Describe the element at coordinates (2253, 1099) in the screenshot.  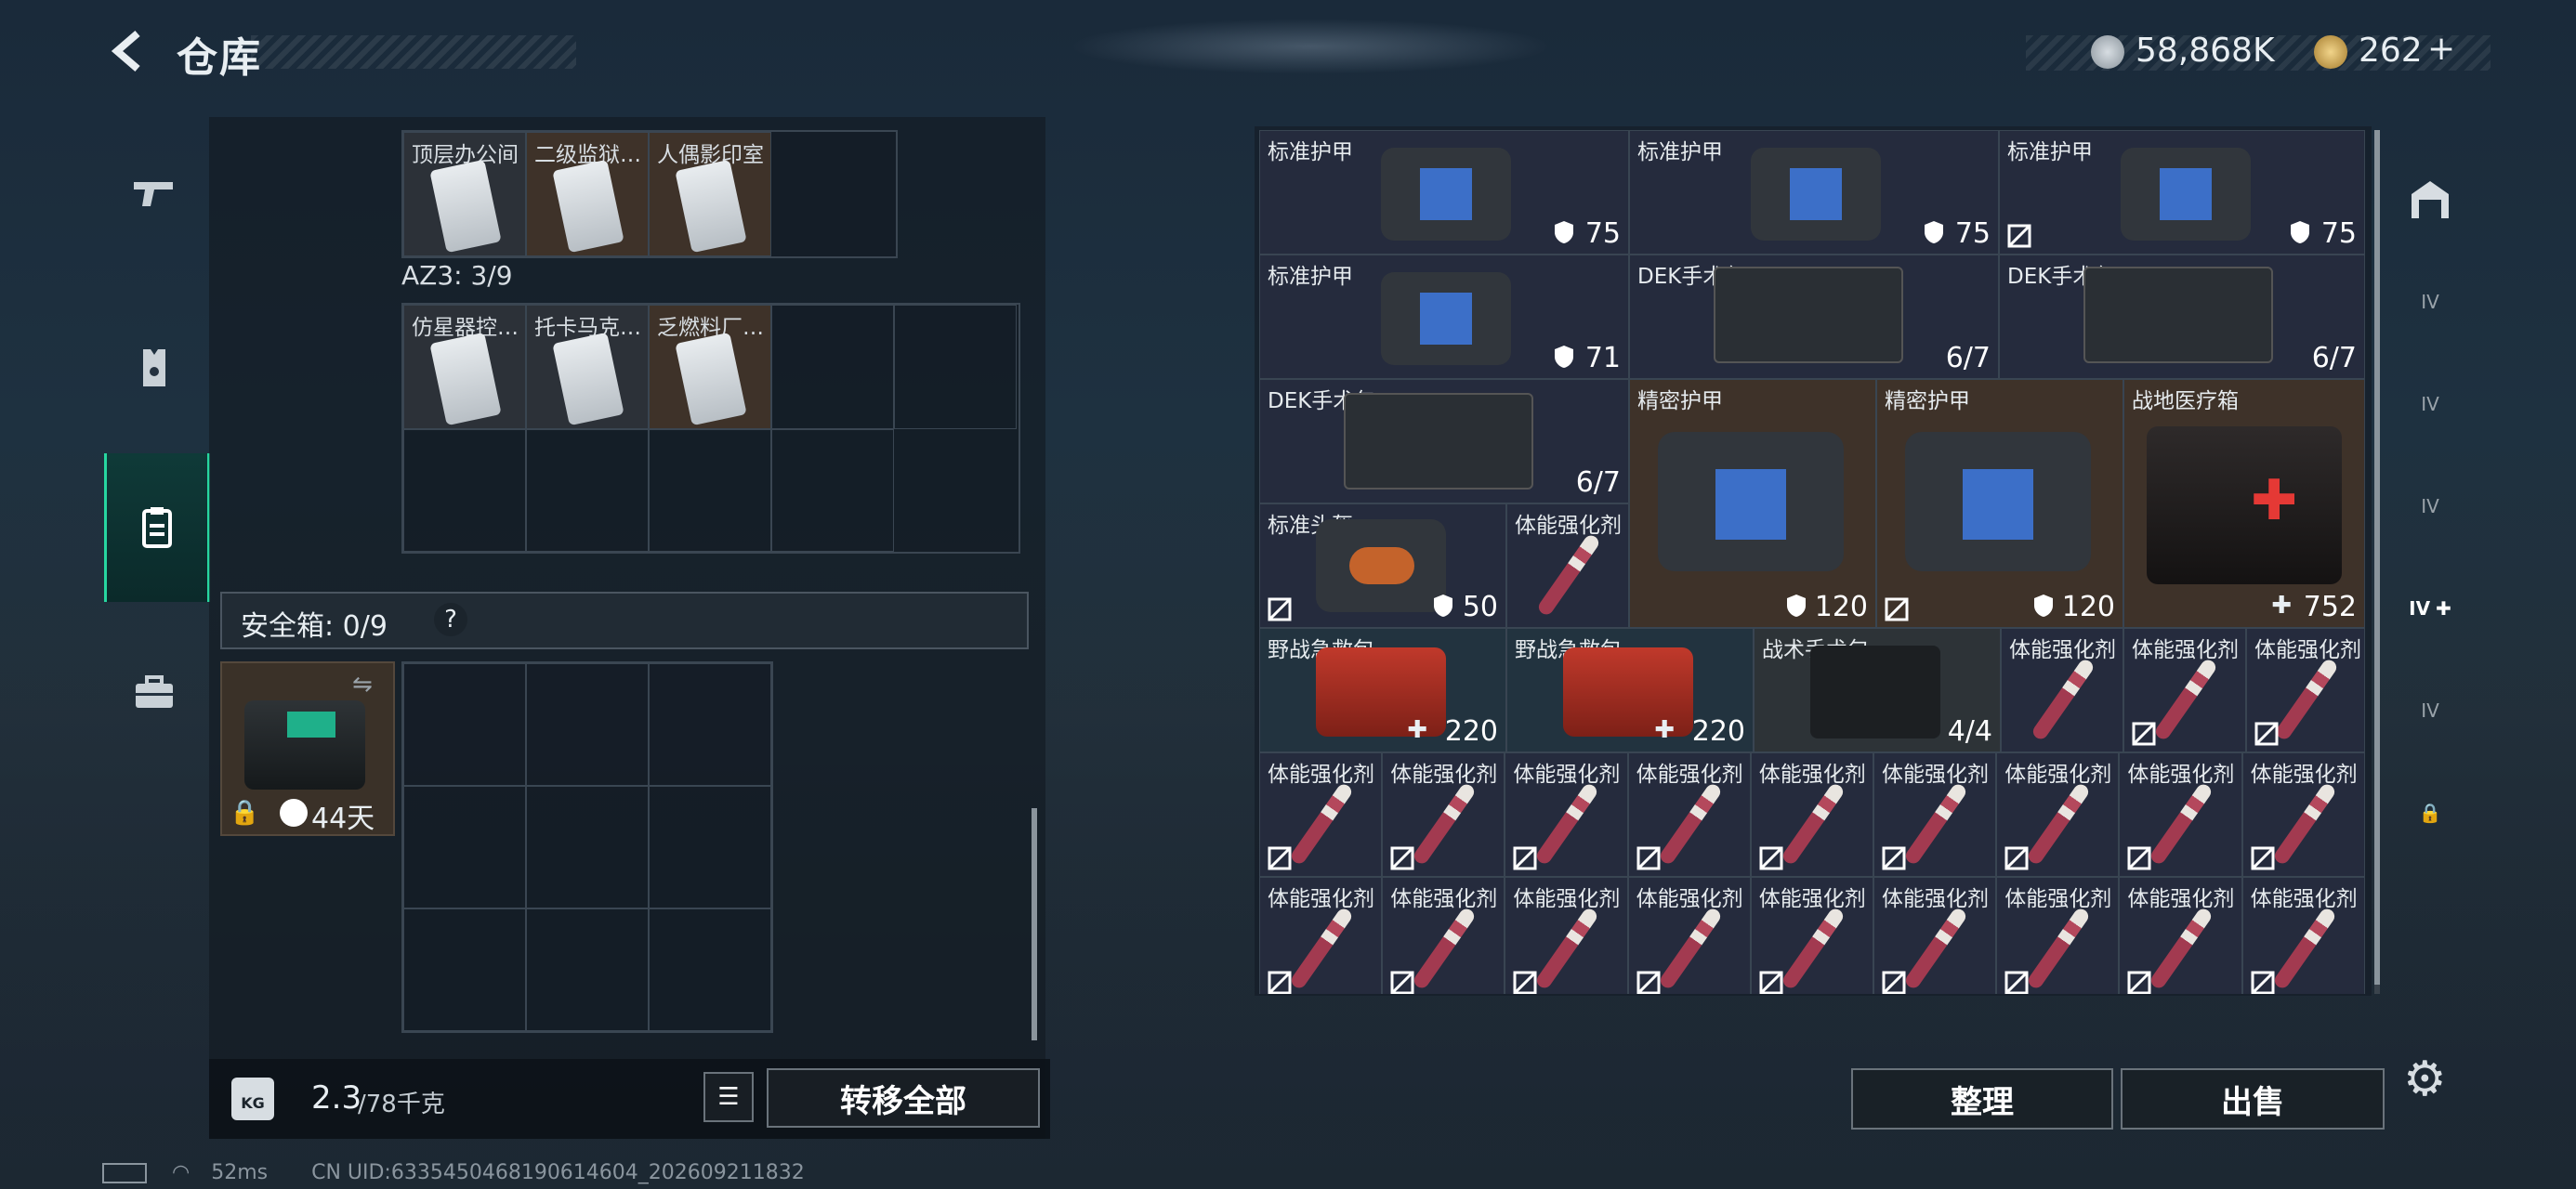
I see `sell-button: 出售` at that location.